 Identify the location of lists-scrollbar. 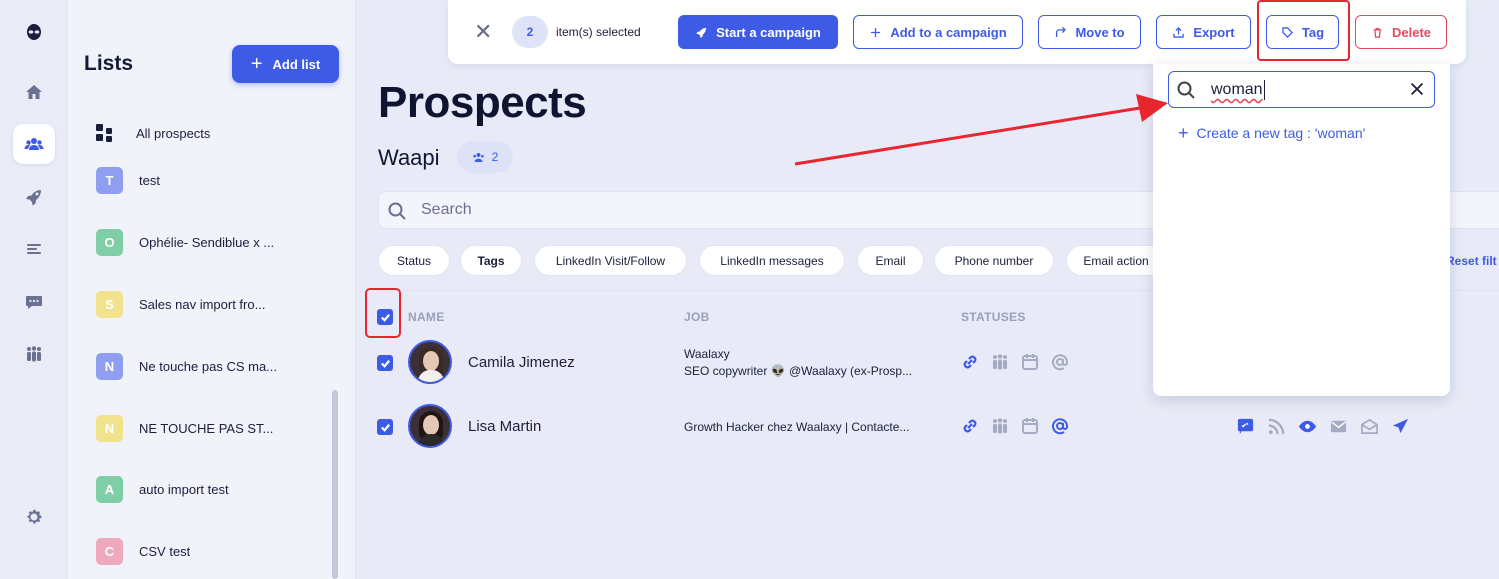
(335, 484).